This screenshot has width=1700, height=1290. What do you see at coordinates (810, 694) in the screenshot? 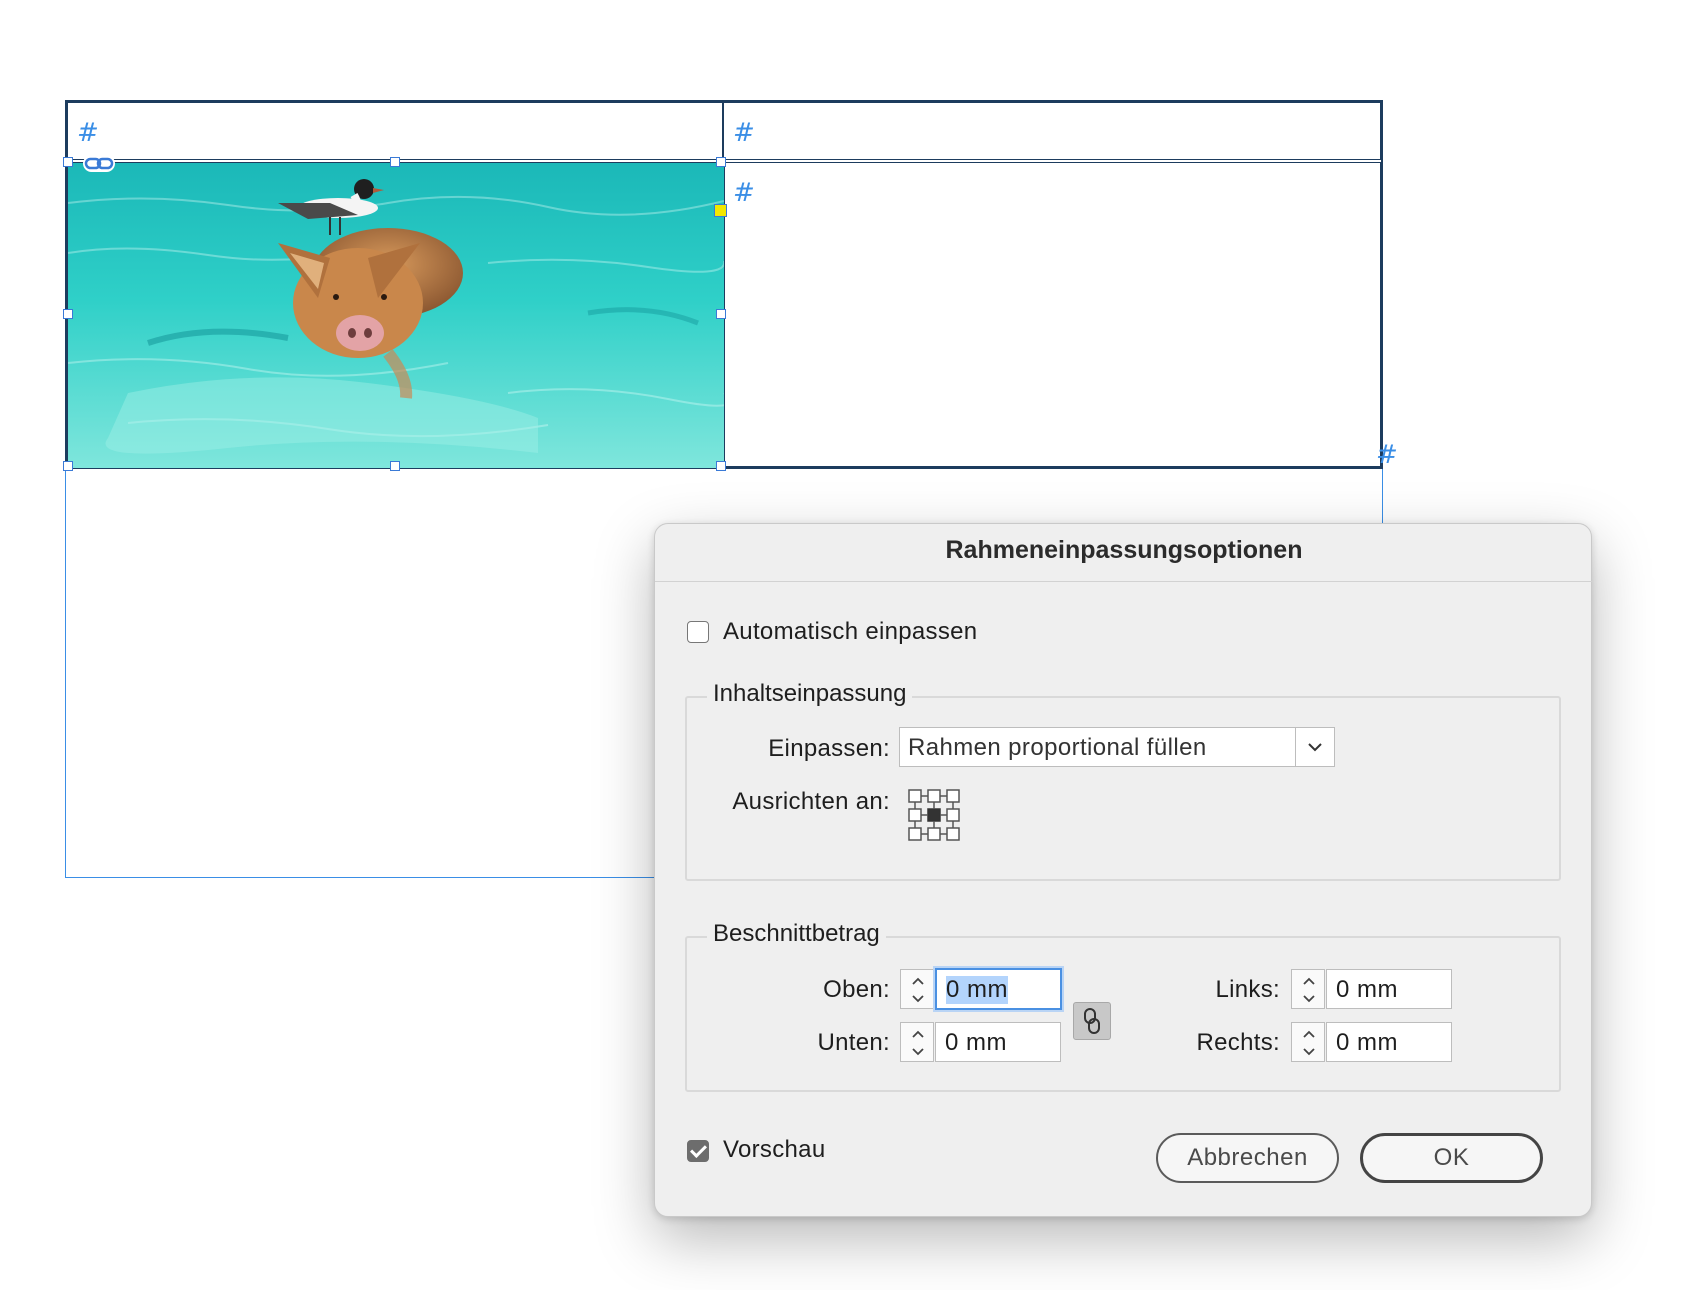
I see `content-fitting-legend: Inhaltseinpassung` at bounding box center [810, 694].